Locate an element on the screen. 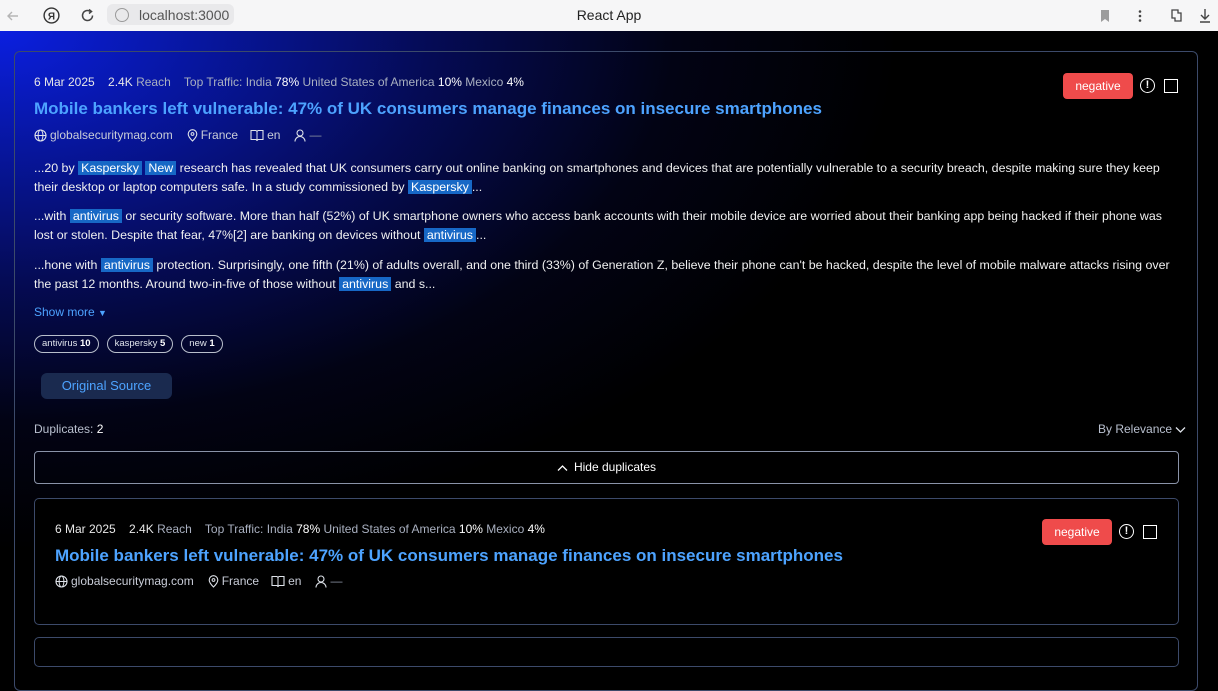 Image resolution: width=1218 pixels, height=691 pixels. chevron-down-icon is located at coordinates (1180, 430).